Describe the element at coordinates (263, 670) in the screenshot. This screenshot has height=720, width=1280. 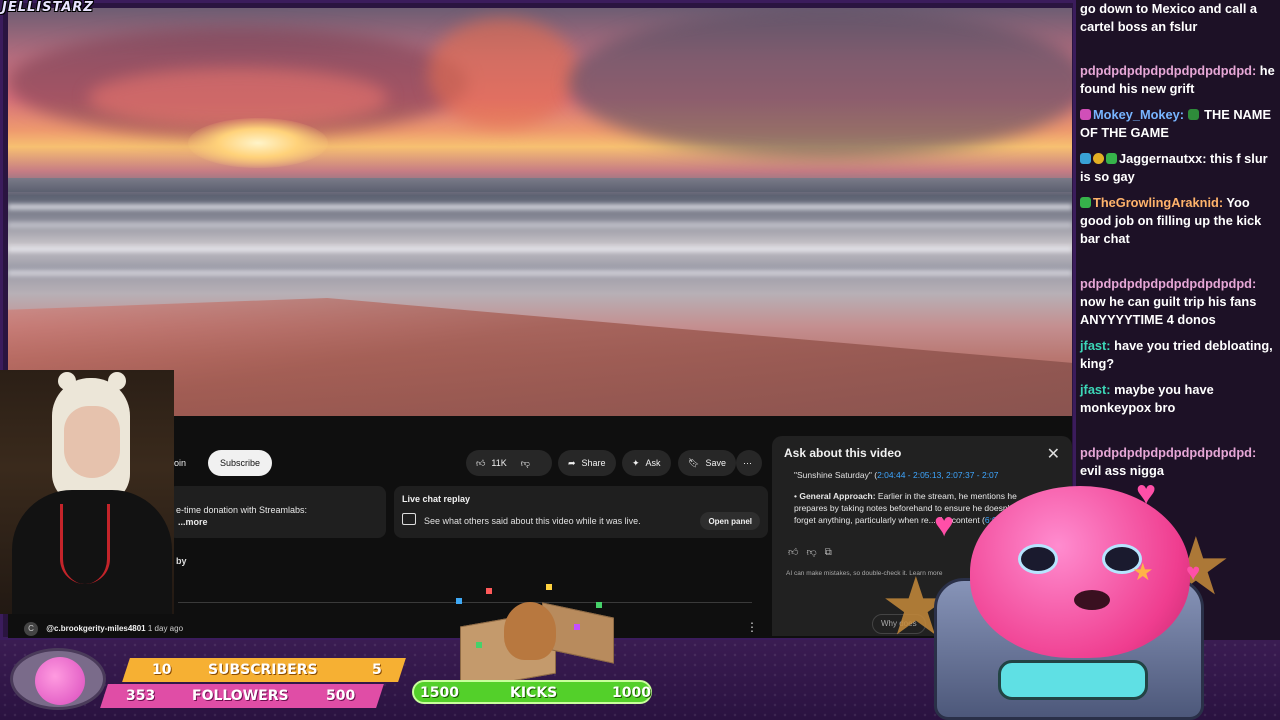
I see `subscribers-label: SUBSCRIBERS` at that location.